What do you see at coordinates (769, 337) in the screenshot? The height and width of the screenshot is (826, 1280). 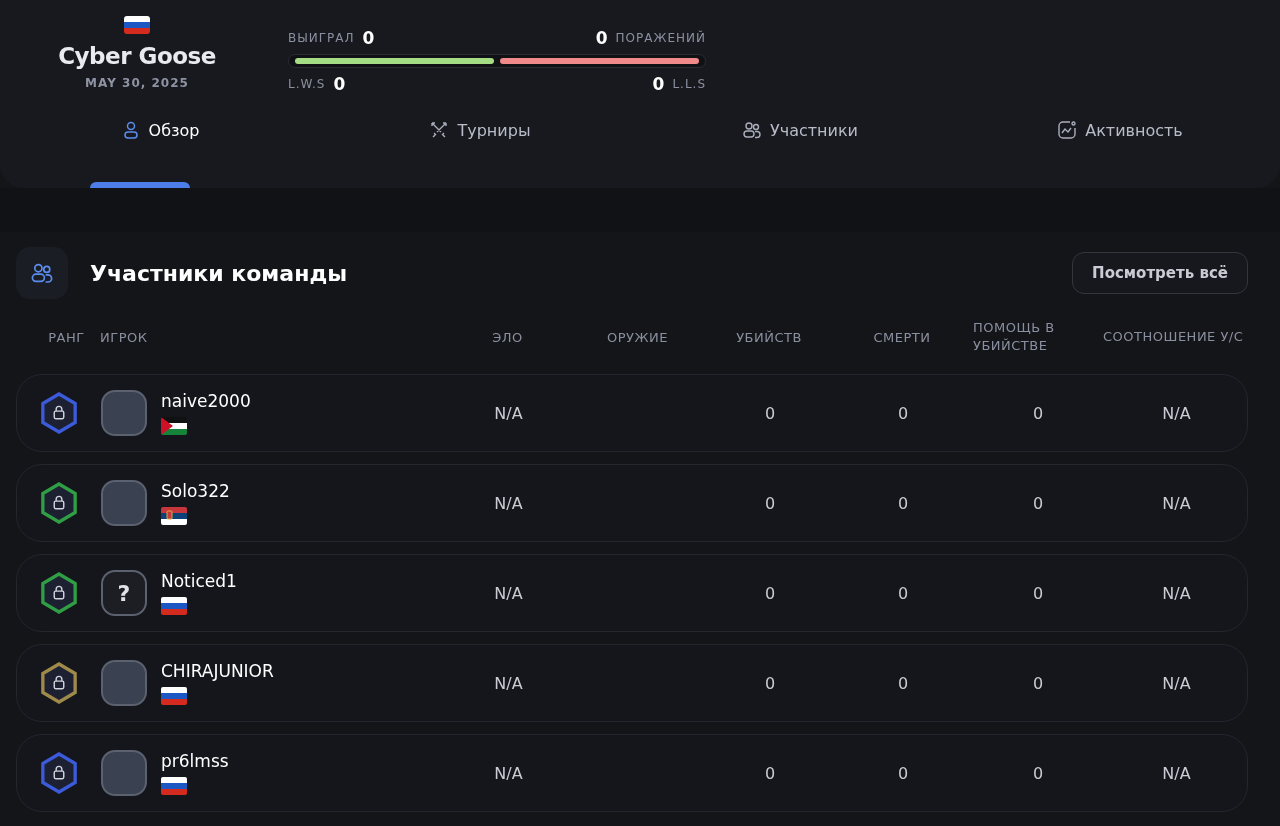 I see `column-header: УБИЙСТВ` at bounding box center [769, 337].